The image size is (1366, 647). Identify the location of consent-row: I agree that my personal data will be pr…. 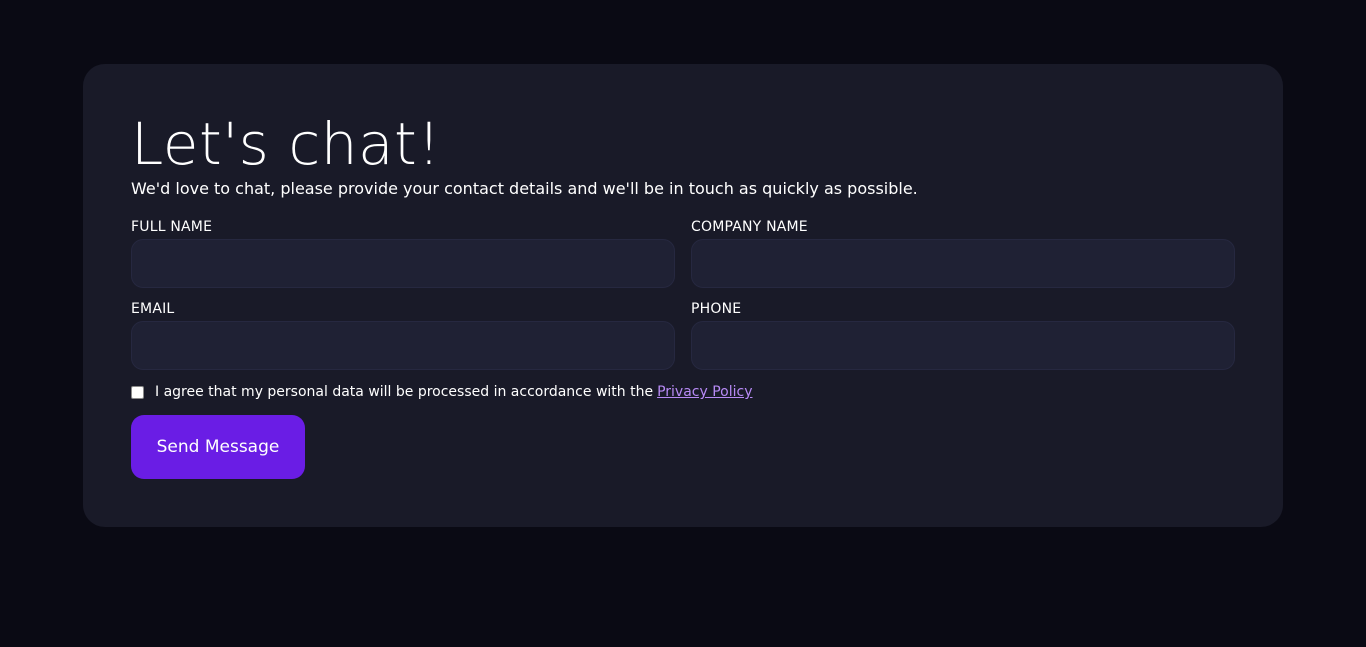
(442, 392).